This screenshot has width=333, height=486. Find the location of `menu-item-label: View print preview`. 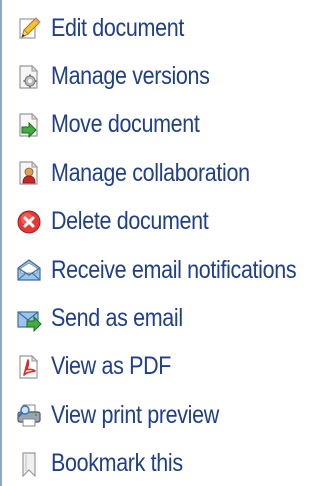

menu-item-label: View print preview is located at coordinates (135, 414).